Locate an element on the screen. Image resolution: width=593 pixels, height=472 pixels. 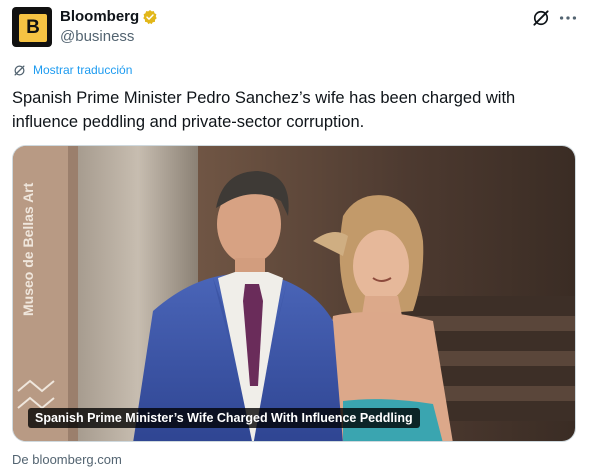
author-avatar: B is located at coordinates (32, 27).